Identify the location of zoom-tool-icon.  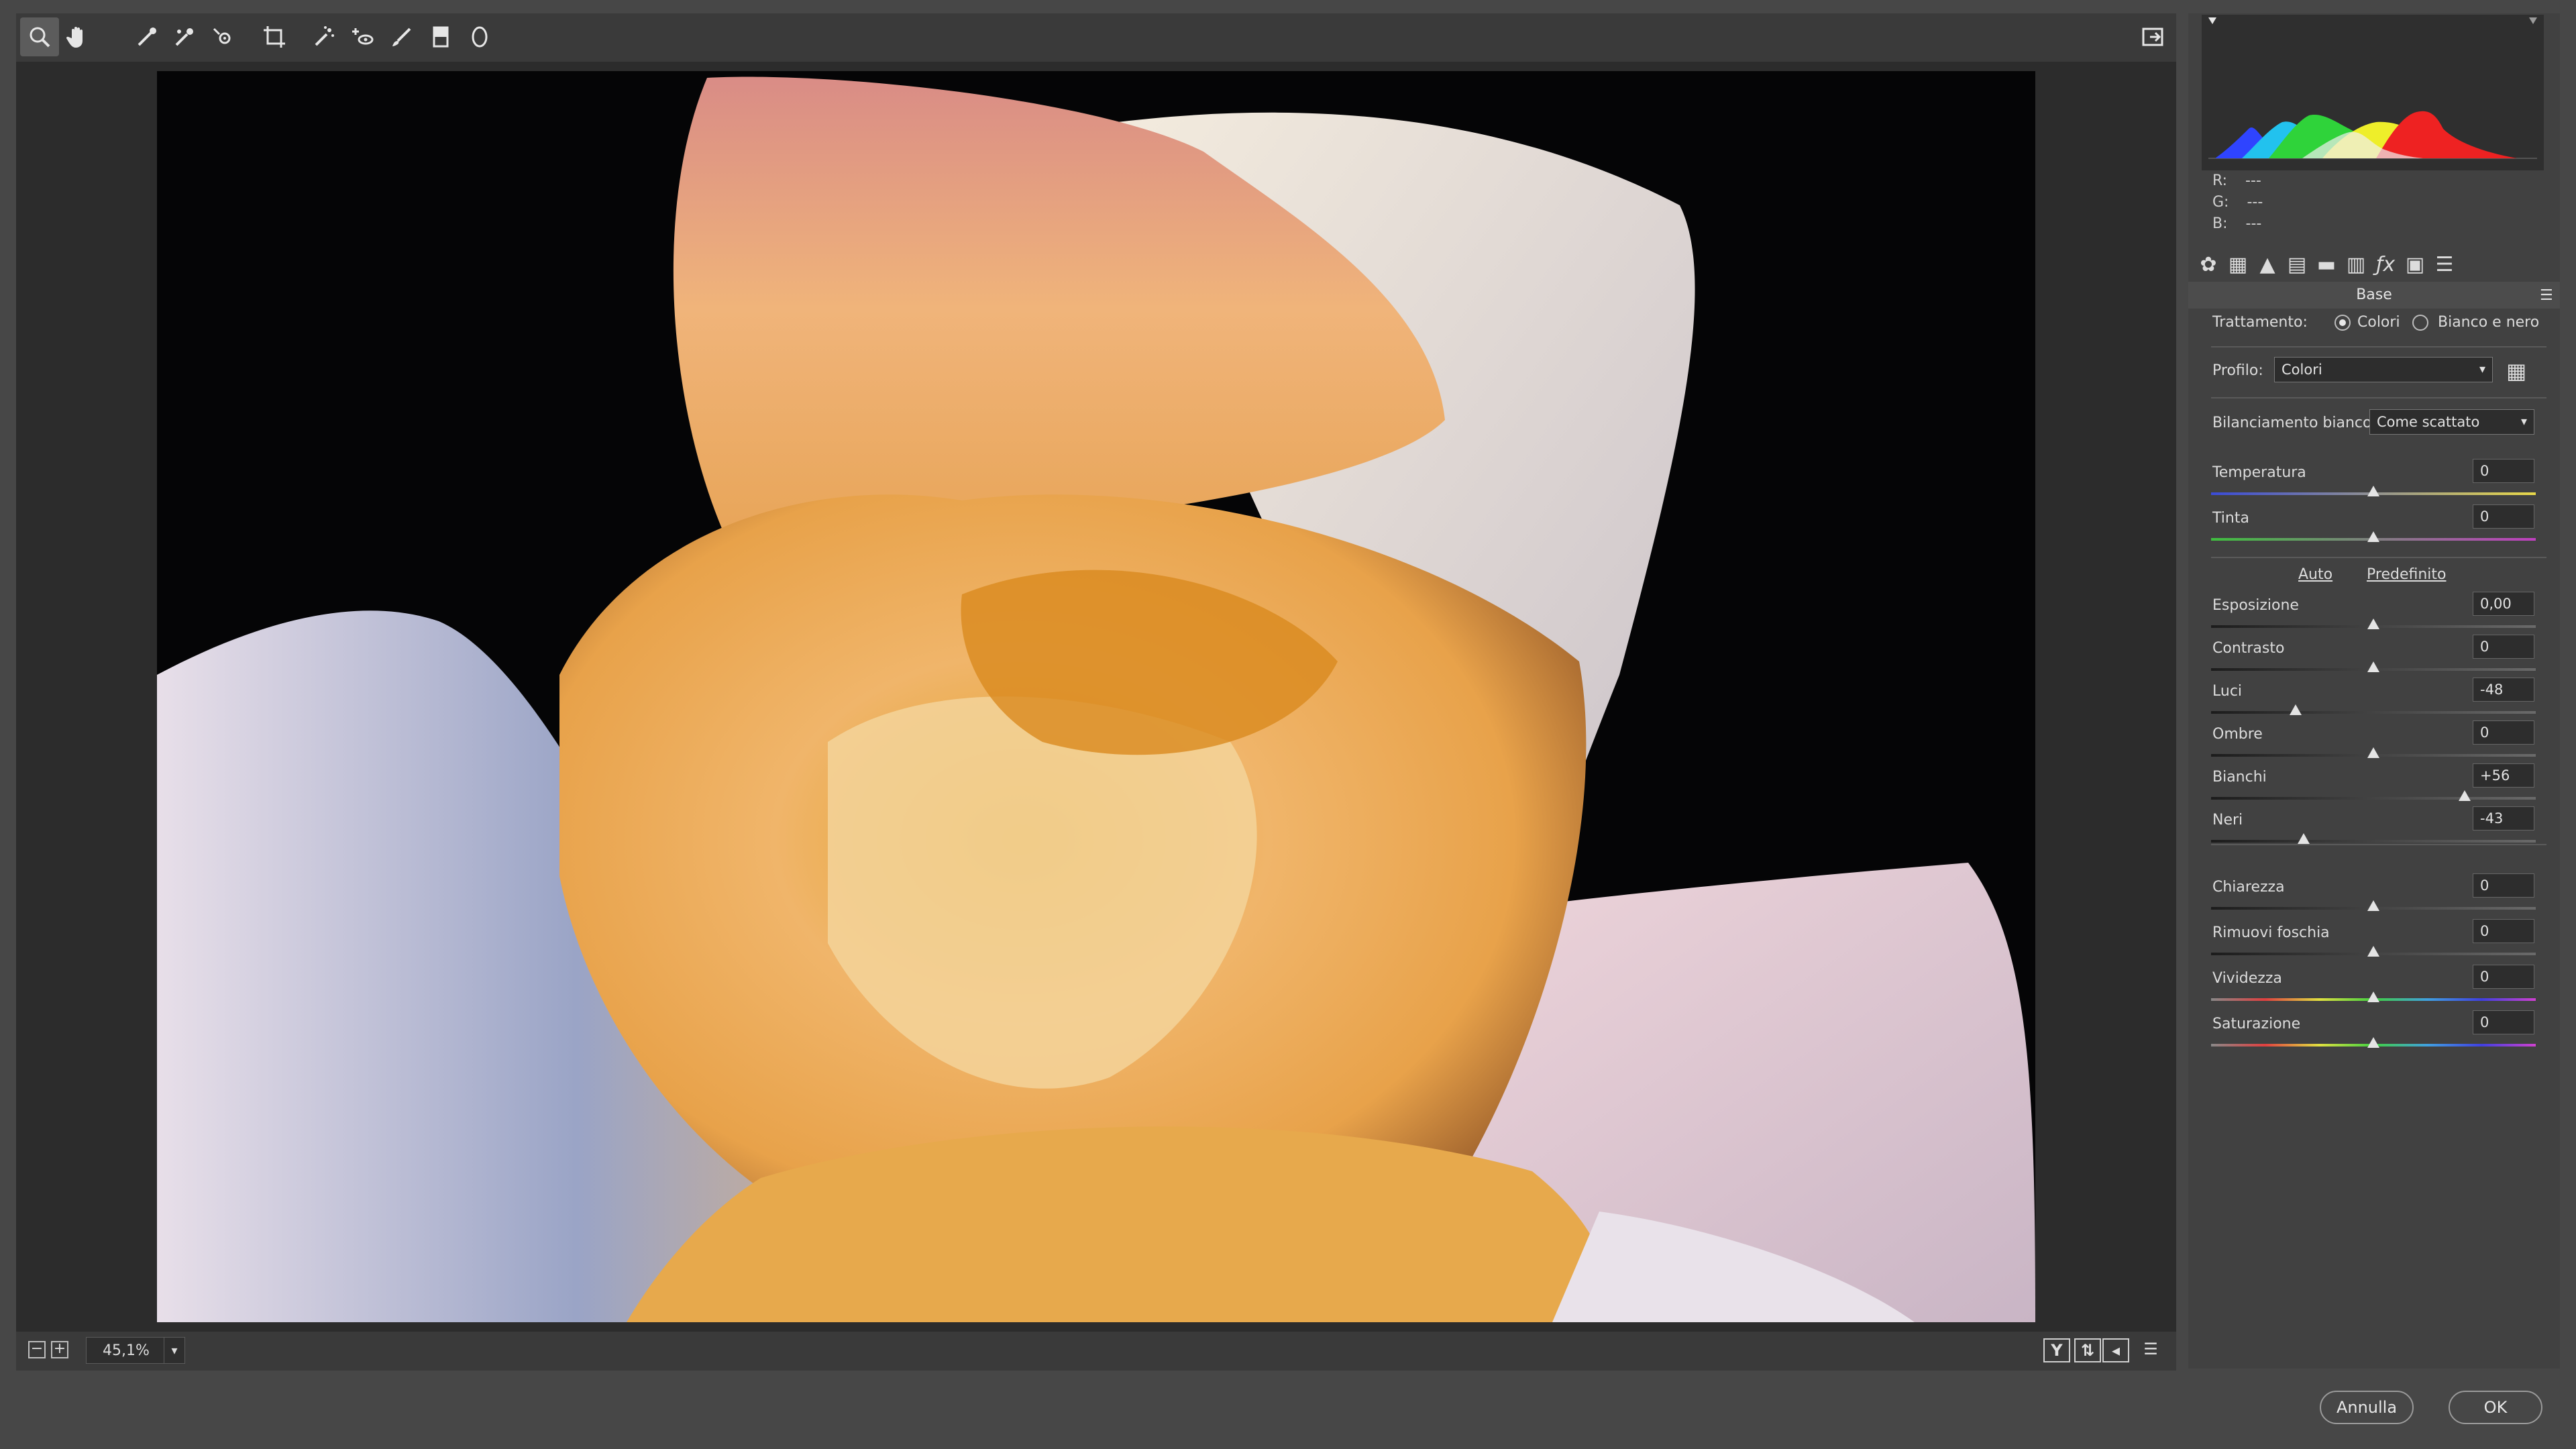
(39, 36).